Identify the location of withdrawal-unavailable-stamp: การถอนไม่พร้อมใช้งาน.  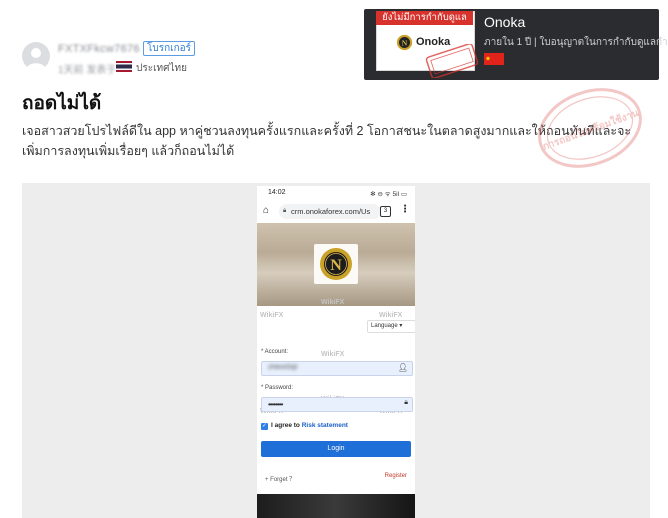
(590, 128).